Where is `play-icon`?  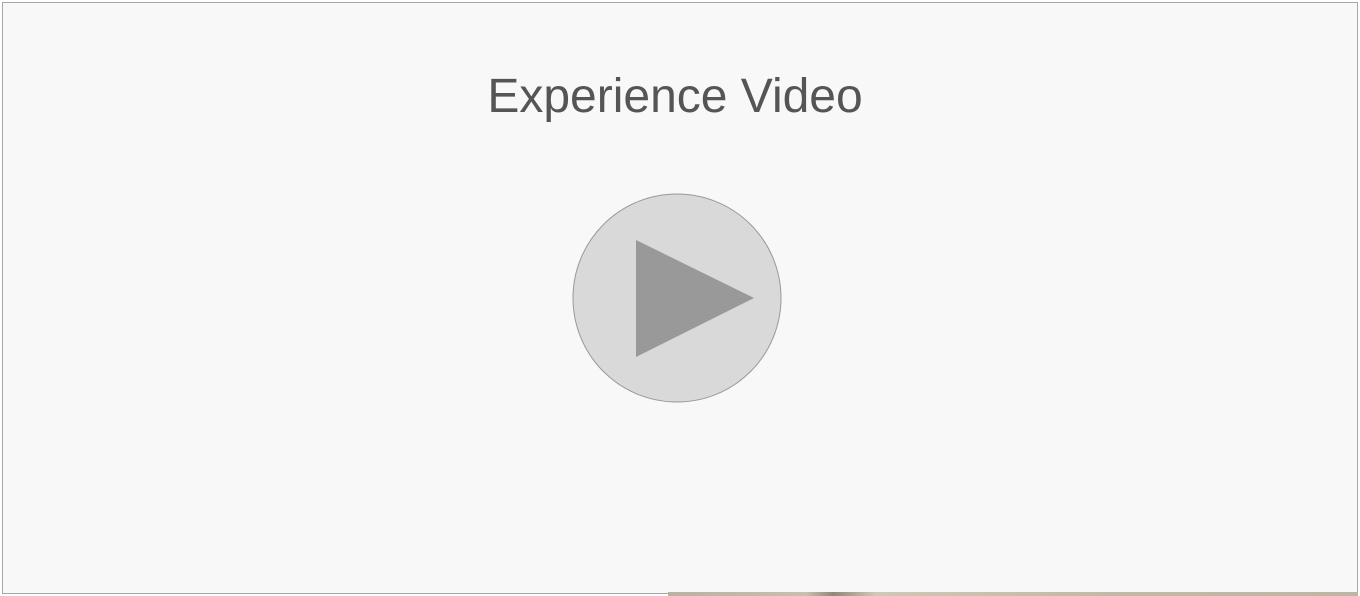 play-icon is located at coordinates (677, 298).